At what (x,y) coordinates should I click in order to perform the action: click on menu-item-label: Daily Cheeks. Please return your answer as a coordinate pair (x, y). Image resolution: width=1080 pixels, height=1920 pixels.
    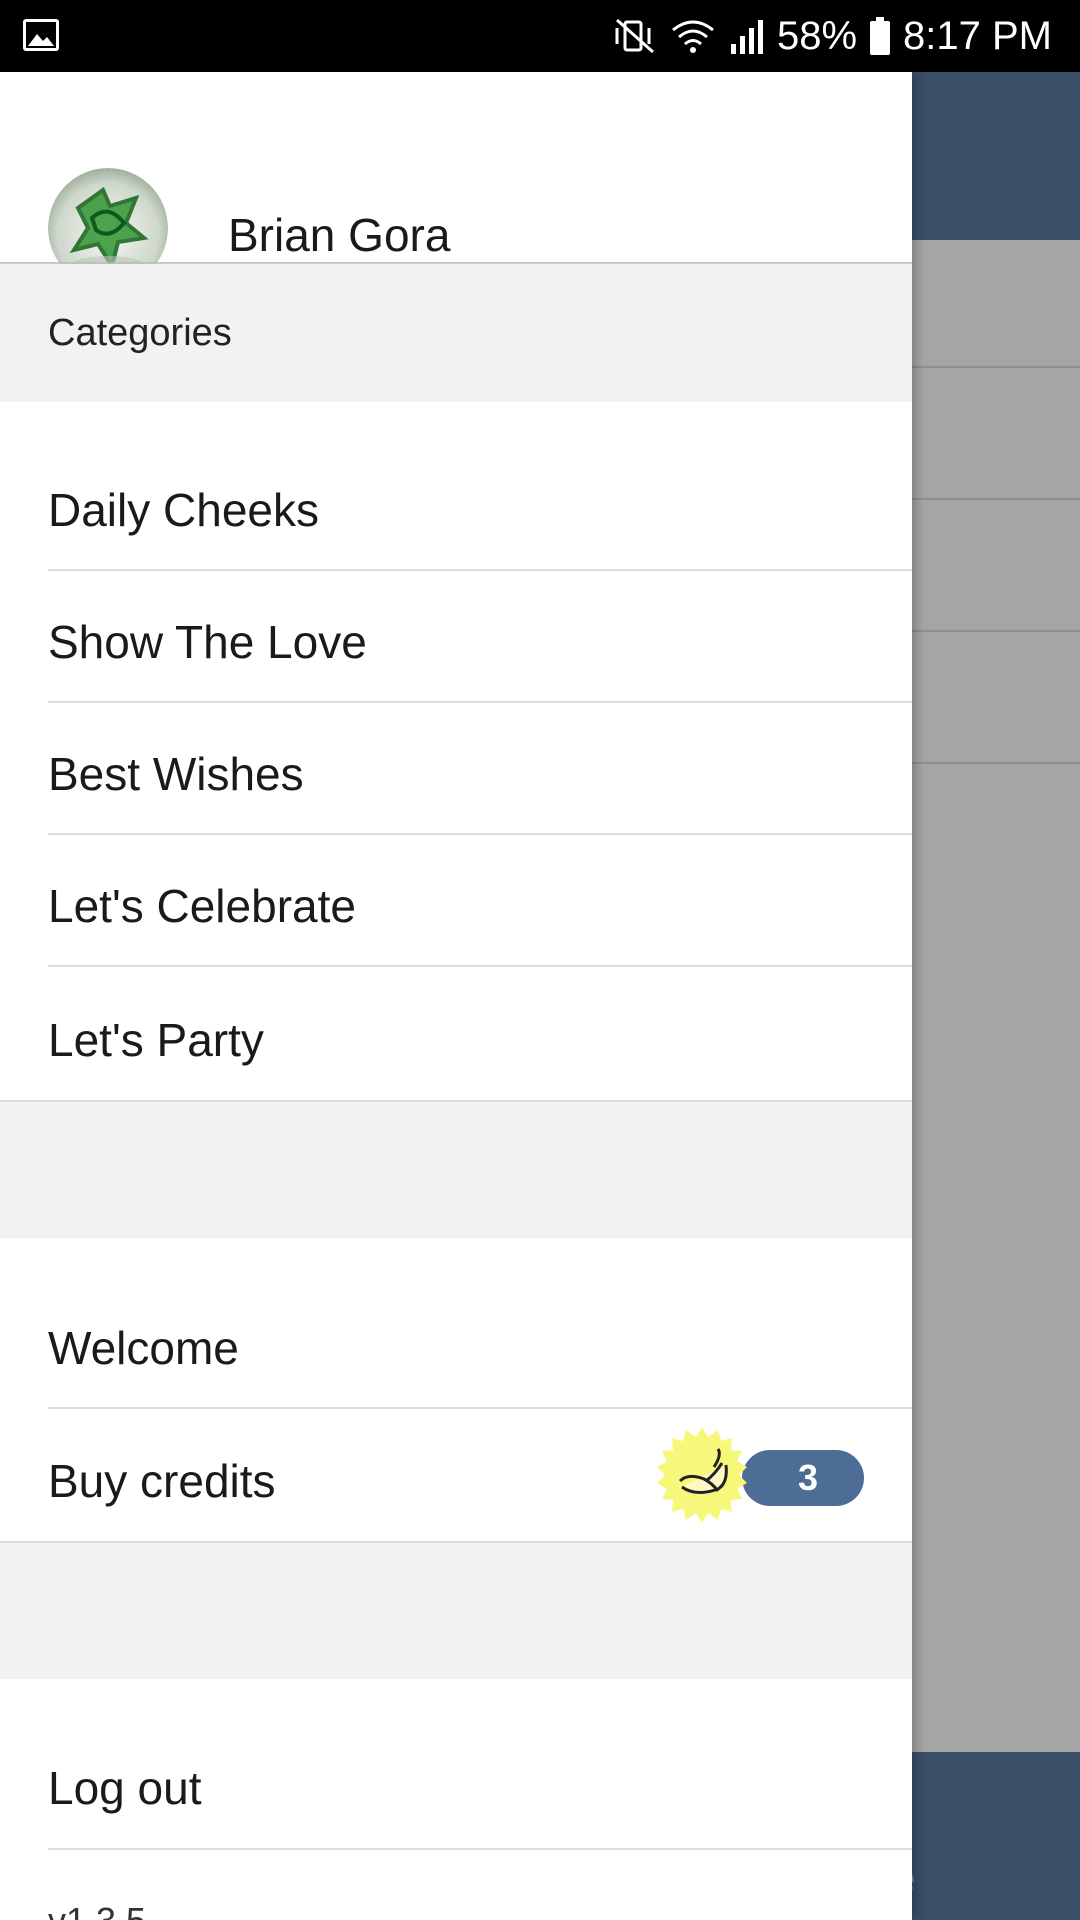
    Looking at the image, I should click on (183, 510).